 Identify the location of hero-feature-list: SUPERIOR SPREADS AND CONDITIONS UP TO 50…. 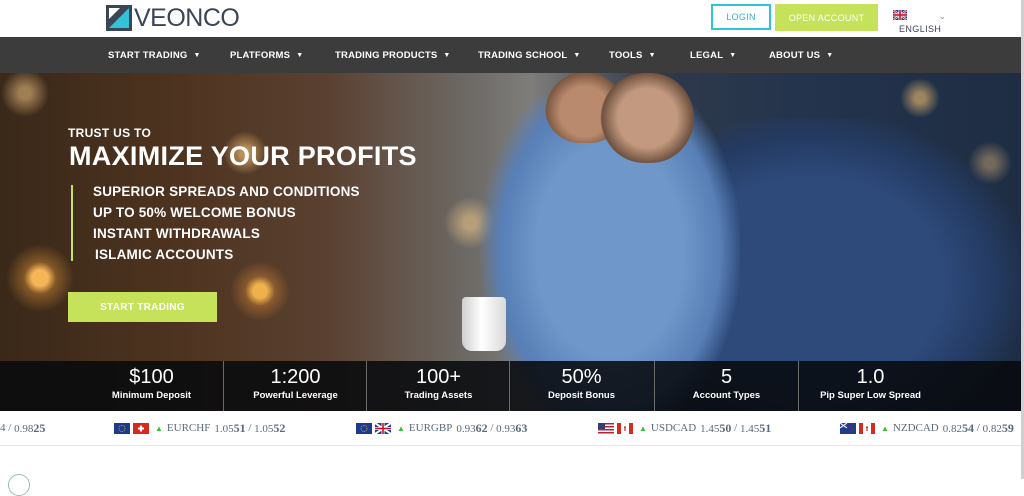
(226, 223).